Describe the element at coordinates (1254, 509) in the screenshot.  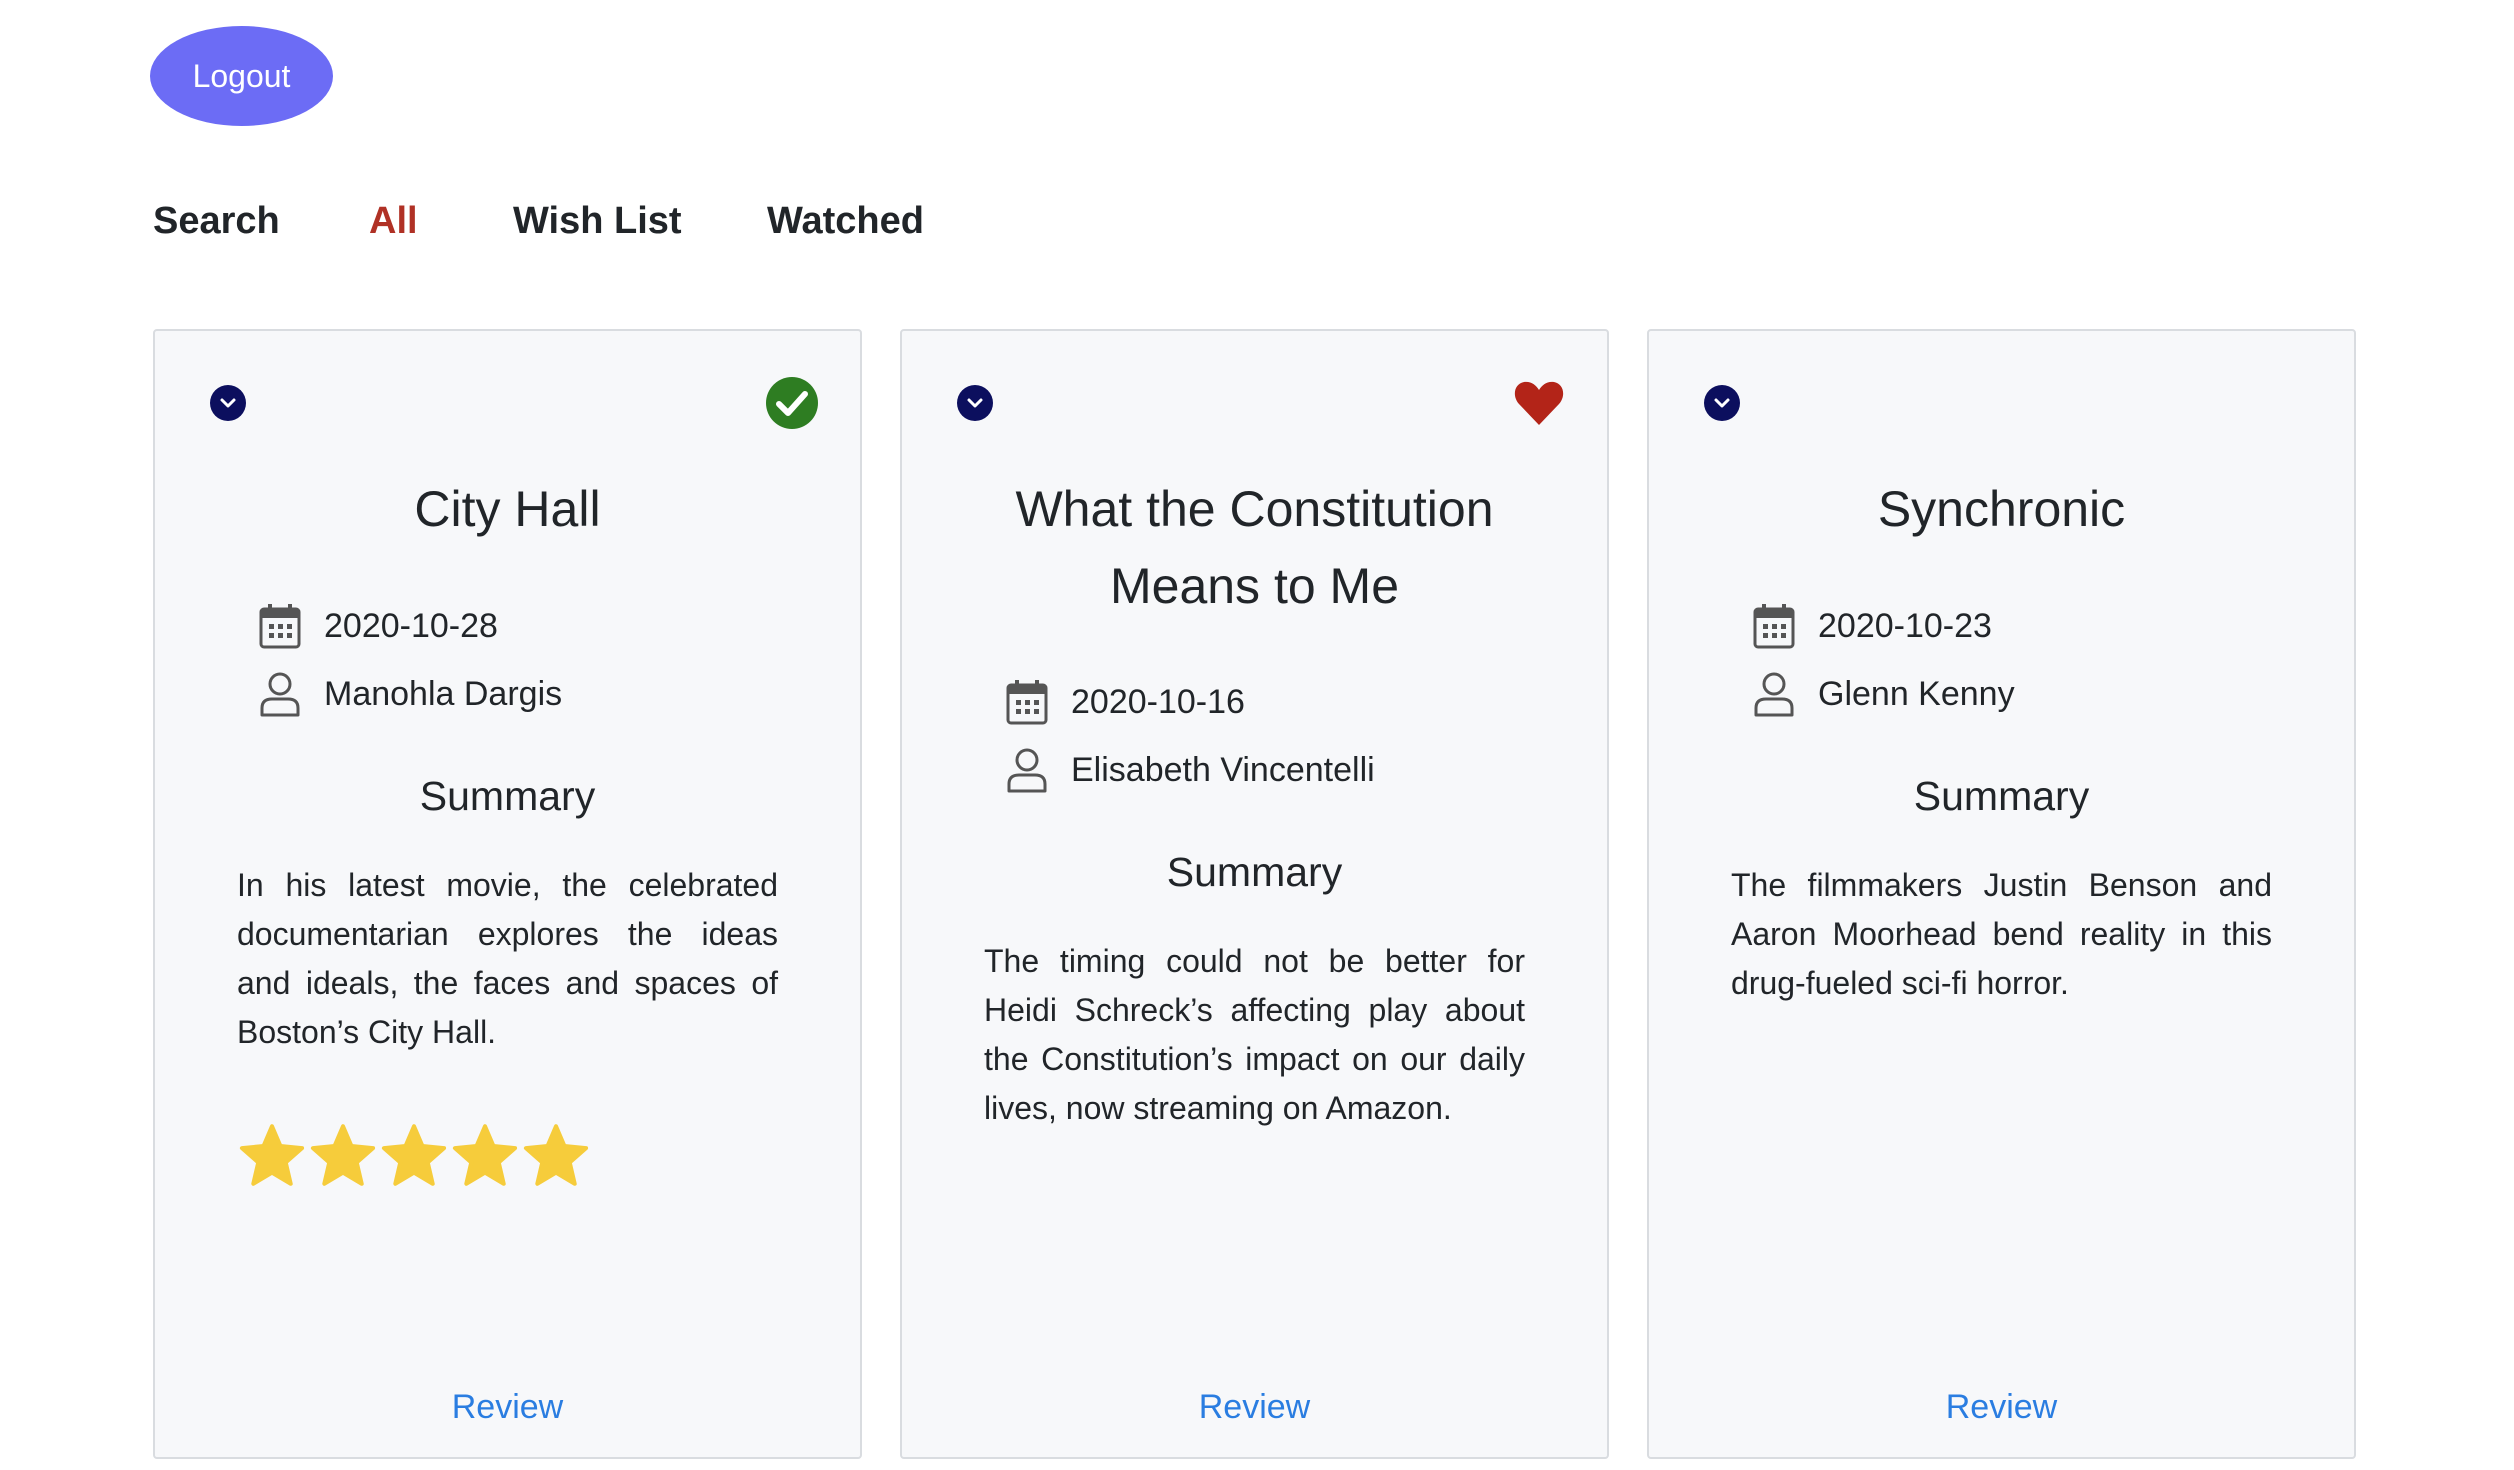
I see `movie-title-line: What the Constitution` at that location.